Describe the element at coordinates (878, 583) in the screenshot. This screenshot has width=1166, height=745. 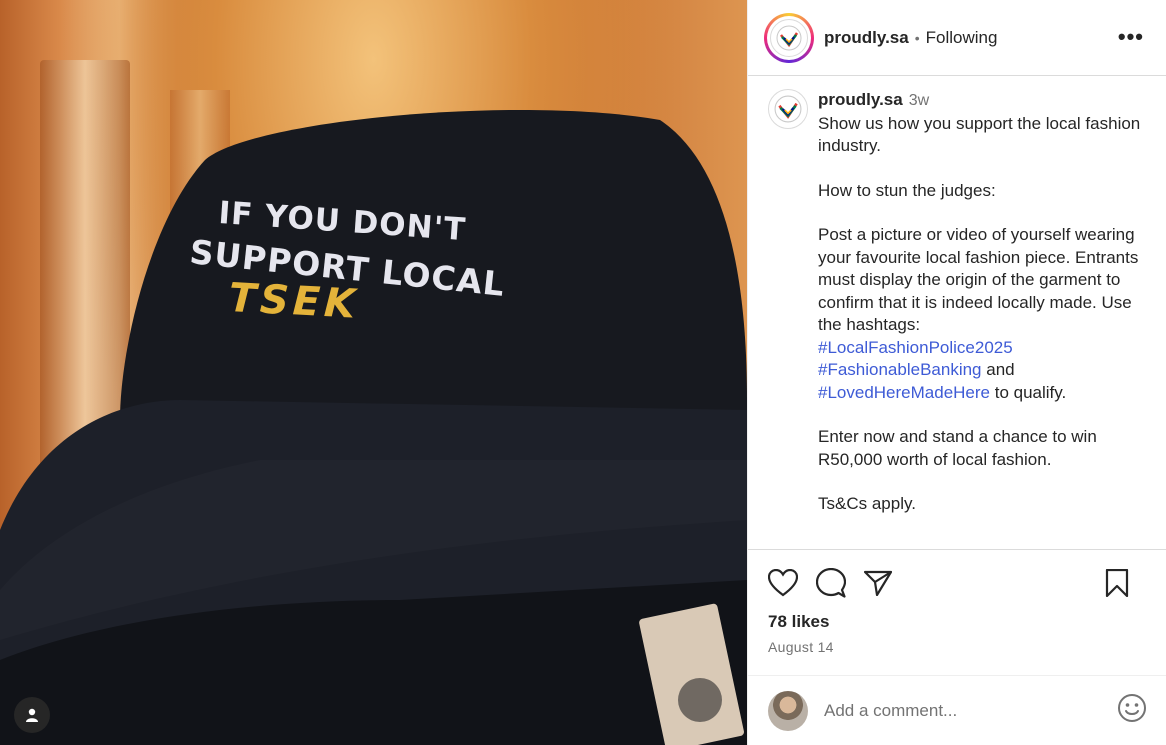
I see `paper-plane-icon` at that location.